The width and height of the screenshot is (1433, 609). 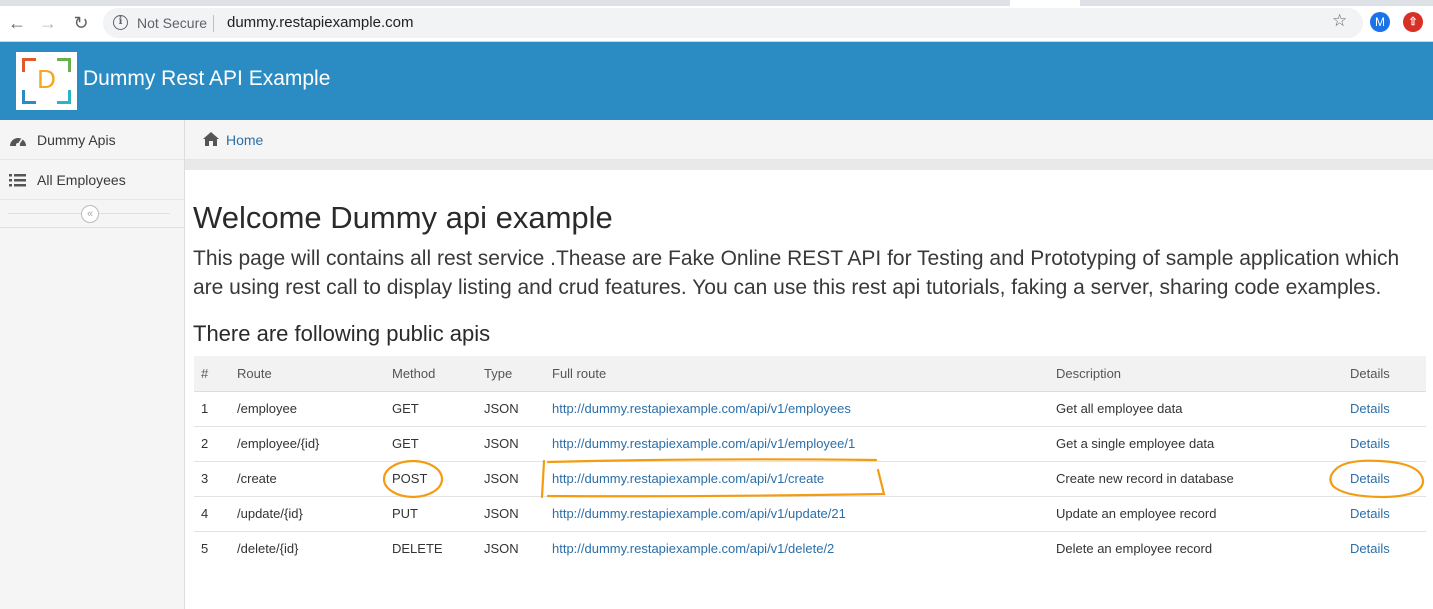 What do you see at coordinates (18, 142) in the screenshot?
I see `dashboard-icon` at bounding box center [18, 142].